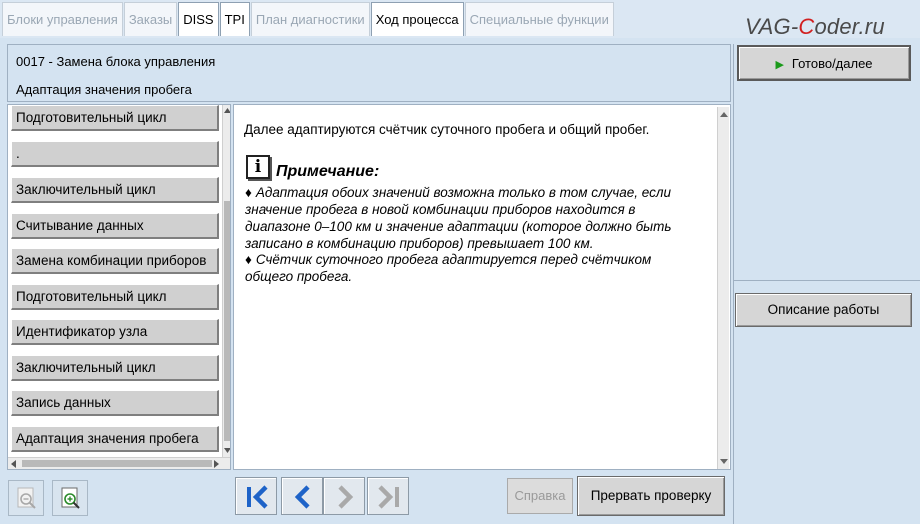  I want to click on next-step-button, so click(344, 496).